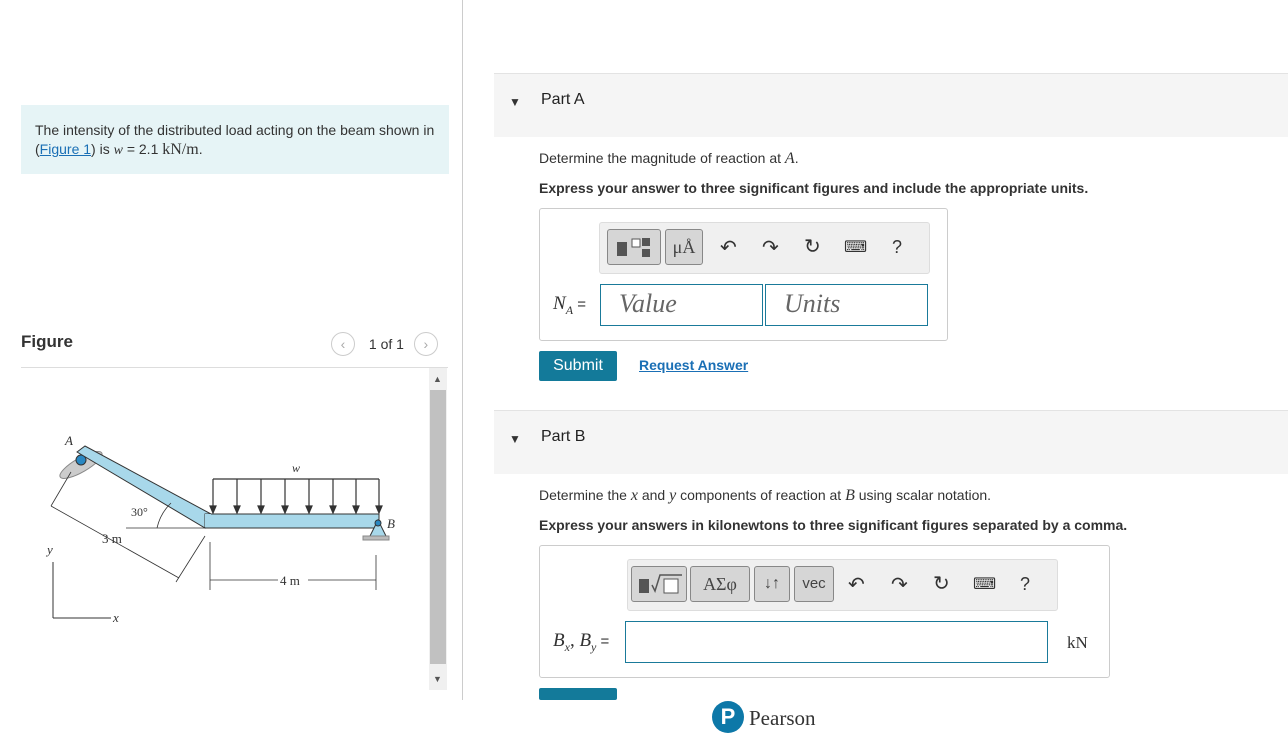 The image size is (1288, 749). I want to click on pearson-logo-icon: P, so click(728, 717).